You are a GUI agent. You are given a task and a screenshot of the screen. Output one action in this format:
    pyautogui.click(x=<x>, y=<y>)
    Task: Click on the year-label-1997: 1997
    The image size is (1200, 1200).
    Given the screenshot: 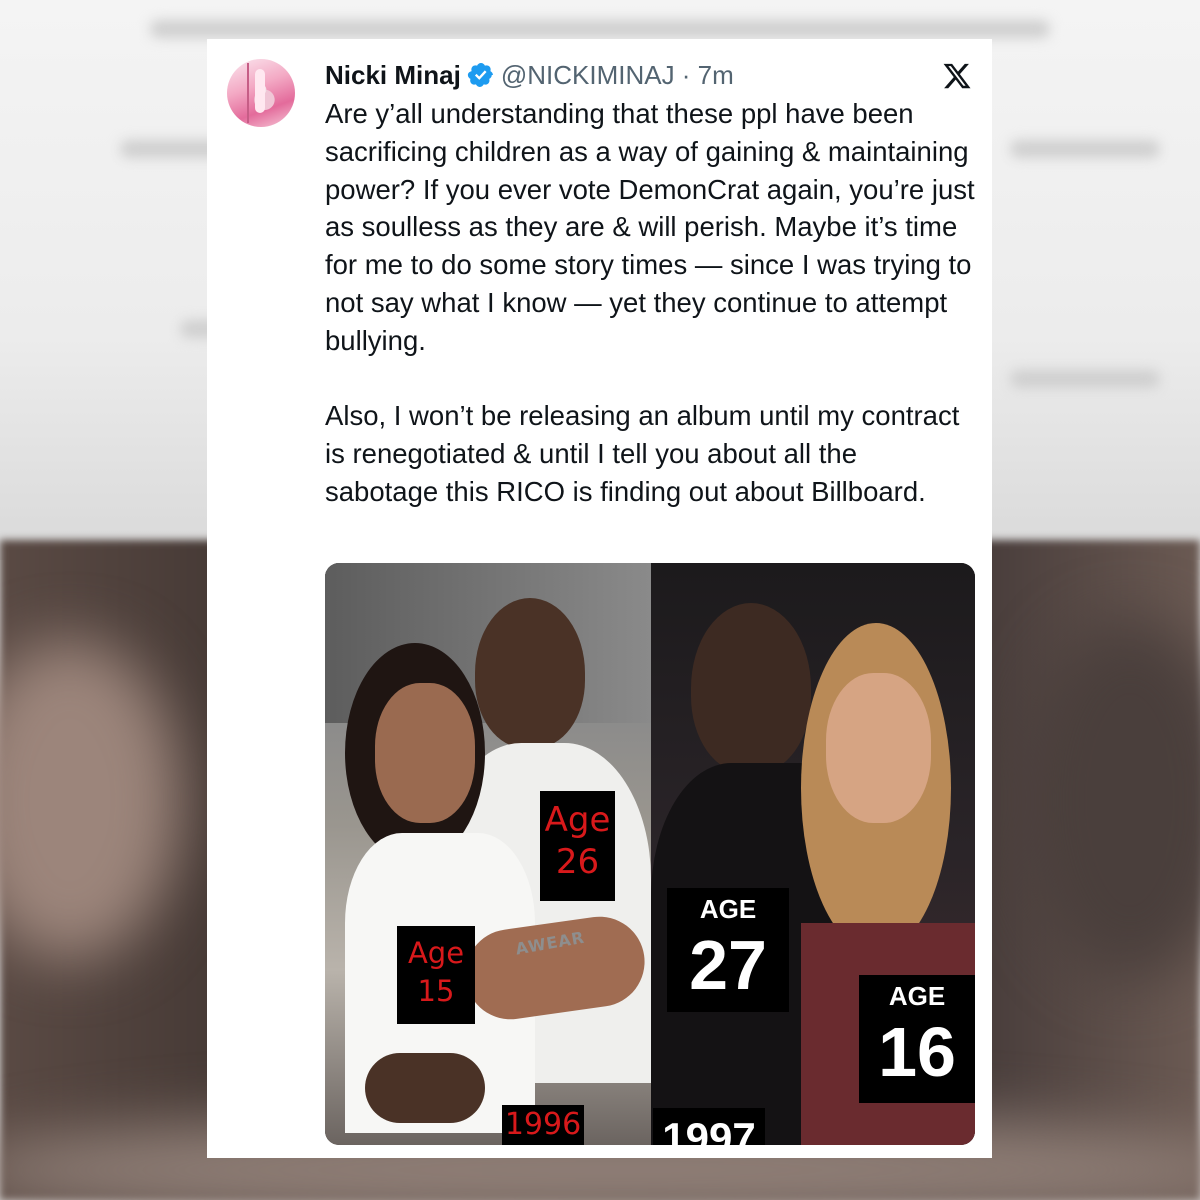 What is the action you would take?
    pyautogui.click(x=709, y=1126)
    